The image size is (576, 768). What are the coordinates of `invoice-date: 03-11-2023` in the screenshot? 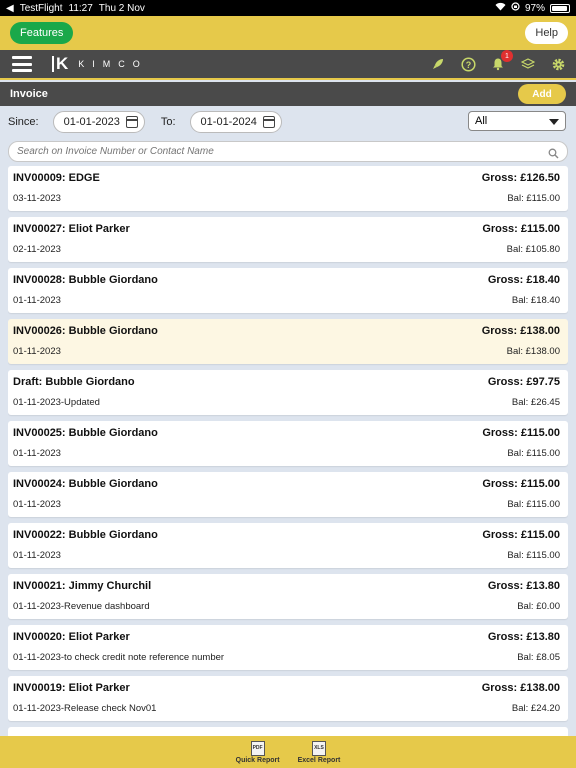 It's located at (37, 198).